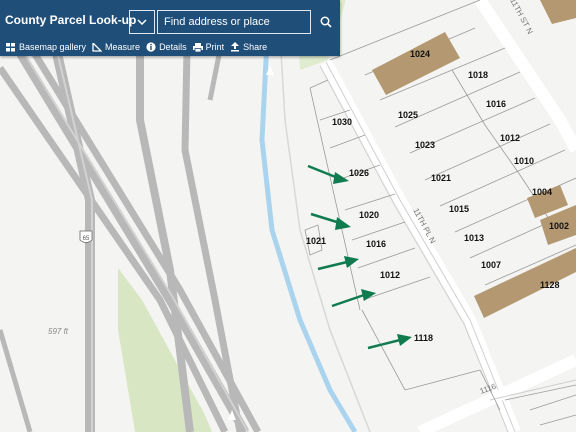 This screenshot has height=432, width=576. I want to click on interstate-number: 65, so click(86, 239).